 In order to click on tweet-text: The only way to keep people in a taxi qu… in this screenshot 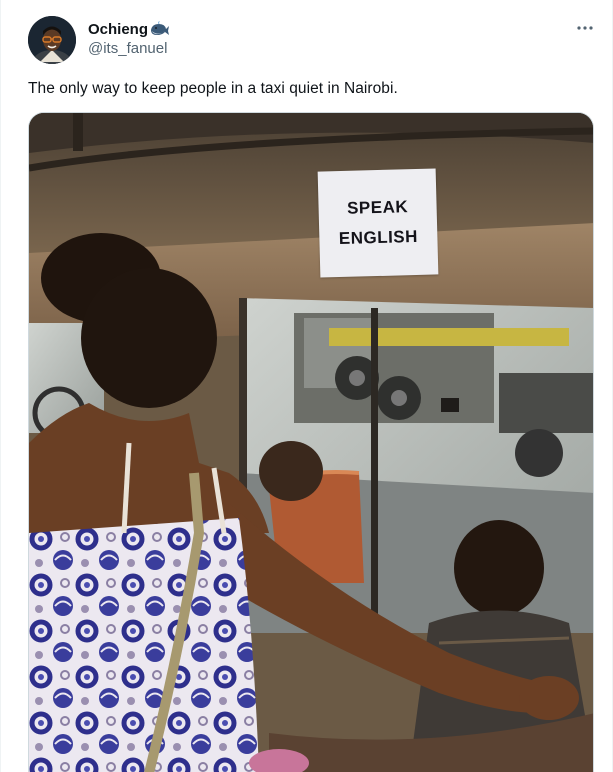, I will do `click(213, 88)`.